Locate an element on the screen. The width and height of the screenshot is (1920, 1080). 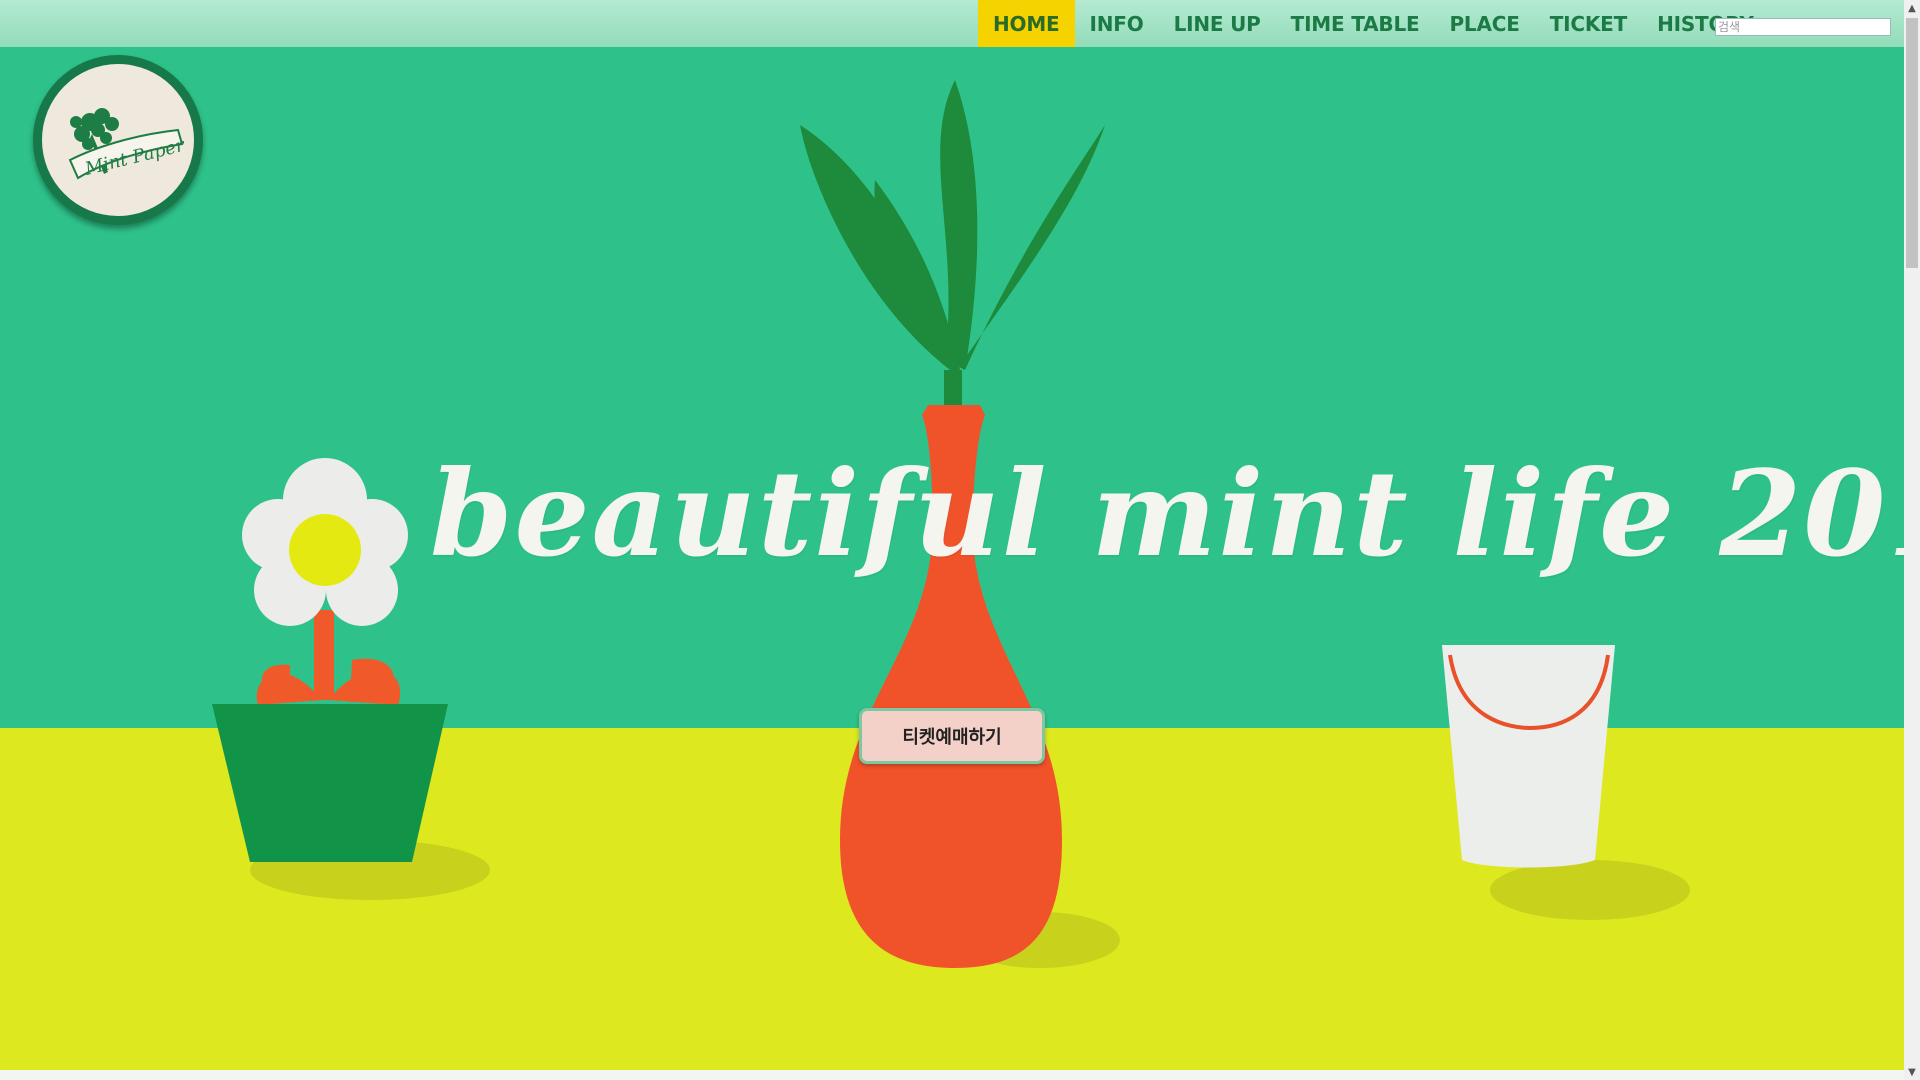
daisy-flower-icon is located at coordinates (325, 542).